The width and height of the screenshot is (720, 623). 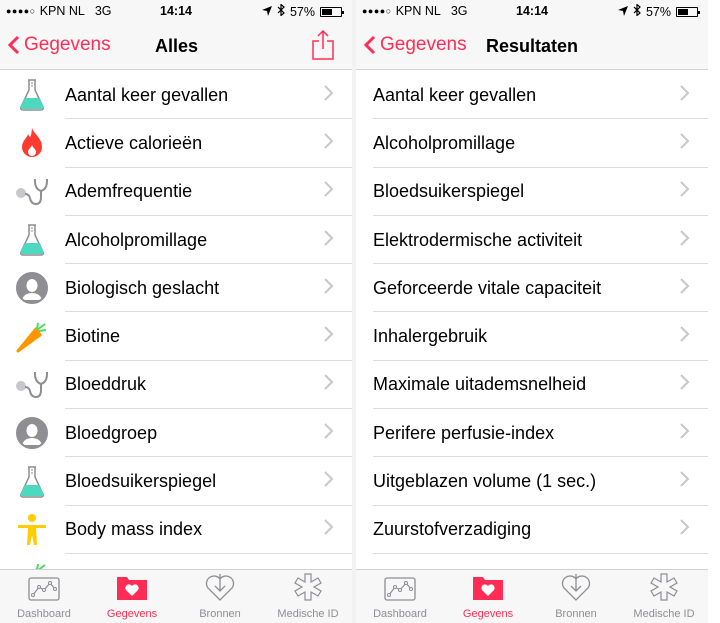 I want to click on list-item-label: Uitgeblazen volume (1 sec.), so click(x=485, y=481).